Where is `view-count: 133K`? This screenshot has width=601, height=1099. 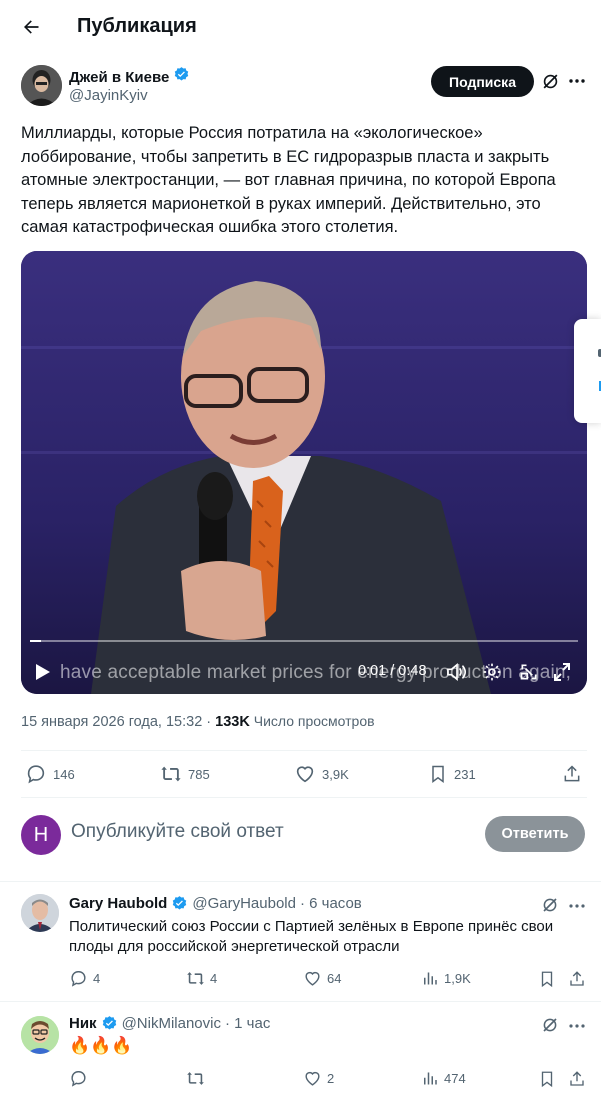 view-count: 133K is located at coordinates (232, 722).